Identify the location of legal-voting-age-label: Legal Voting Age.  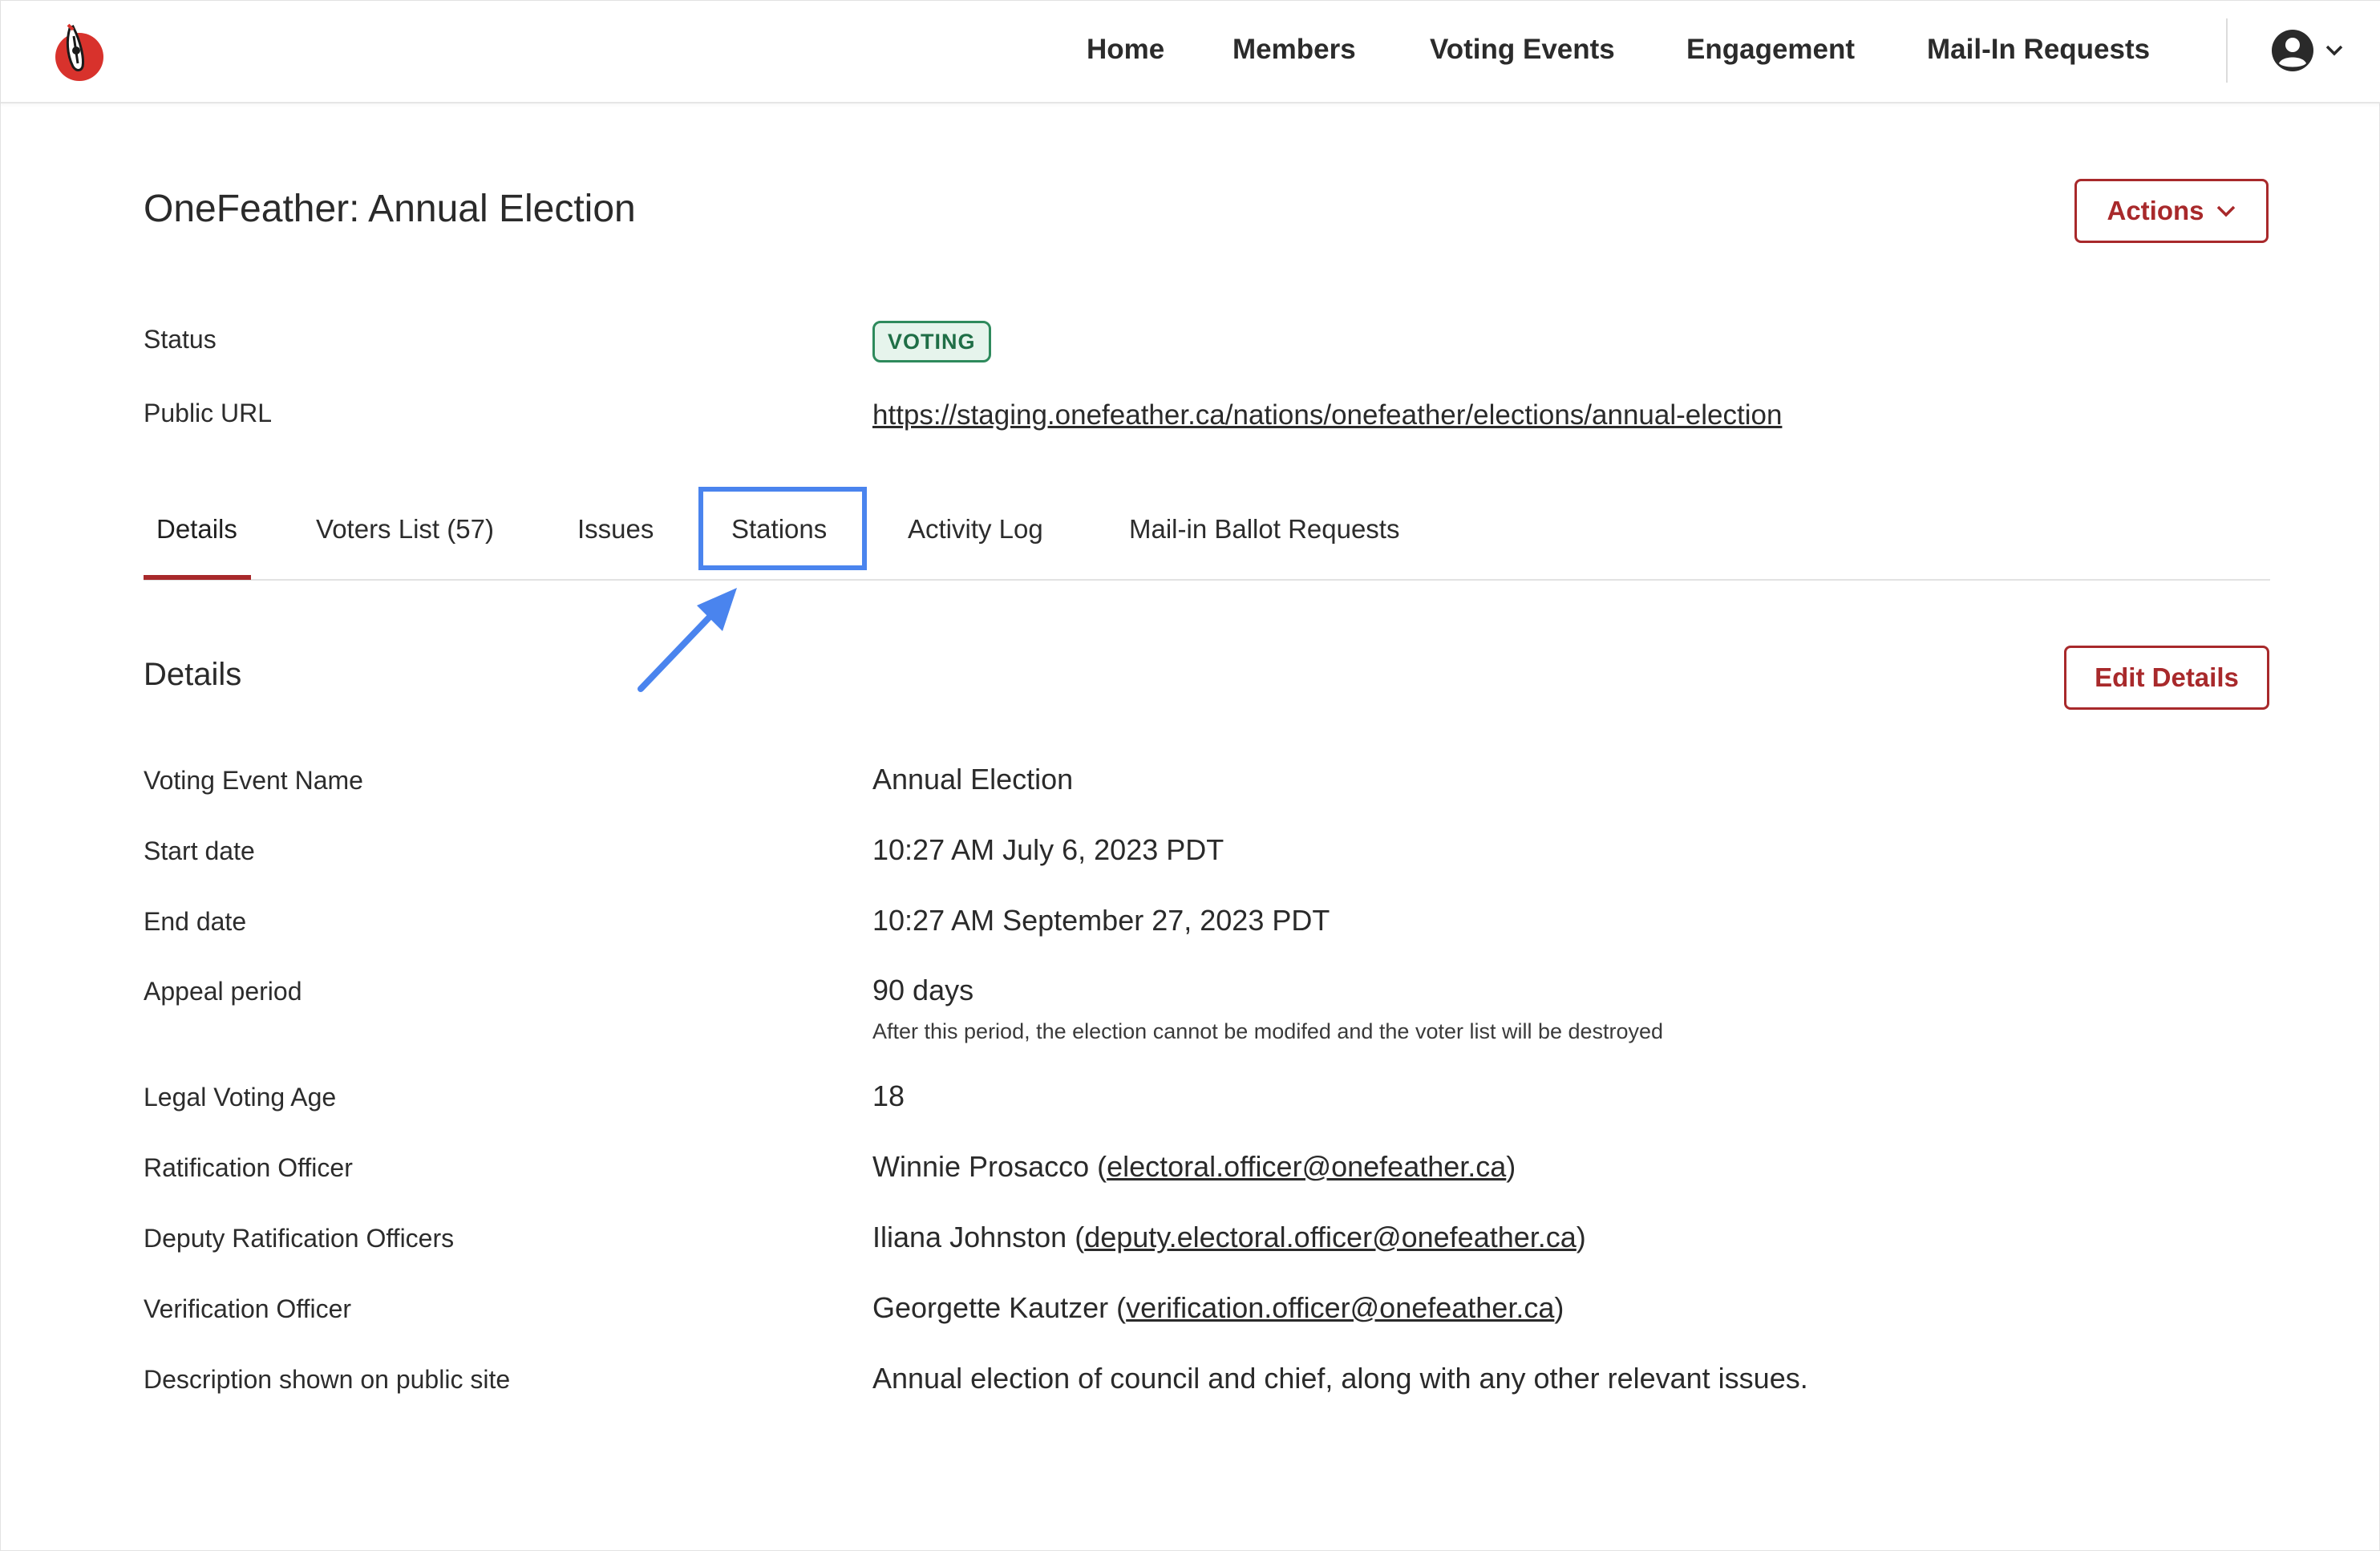
(241, 1097).